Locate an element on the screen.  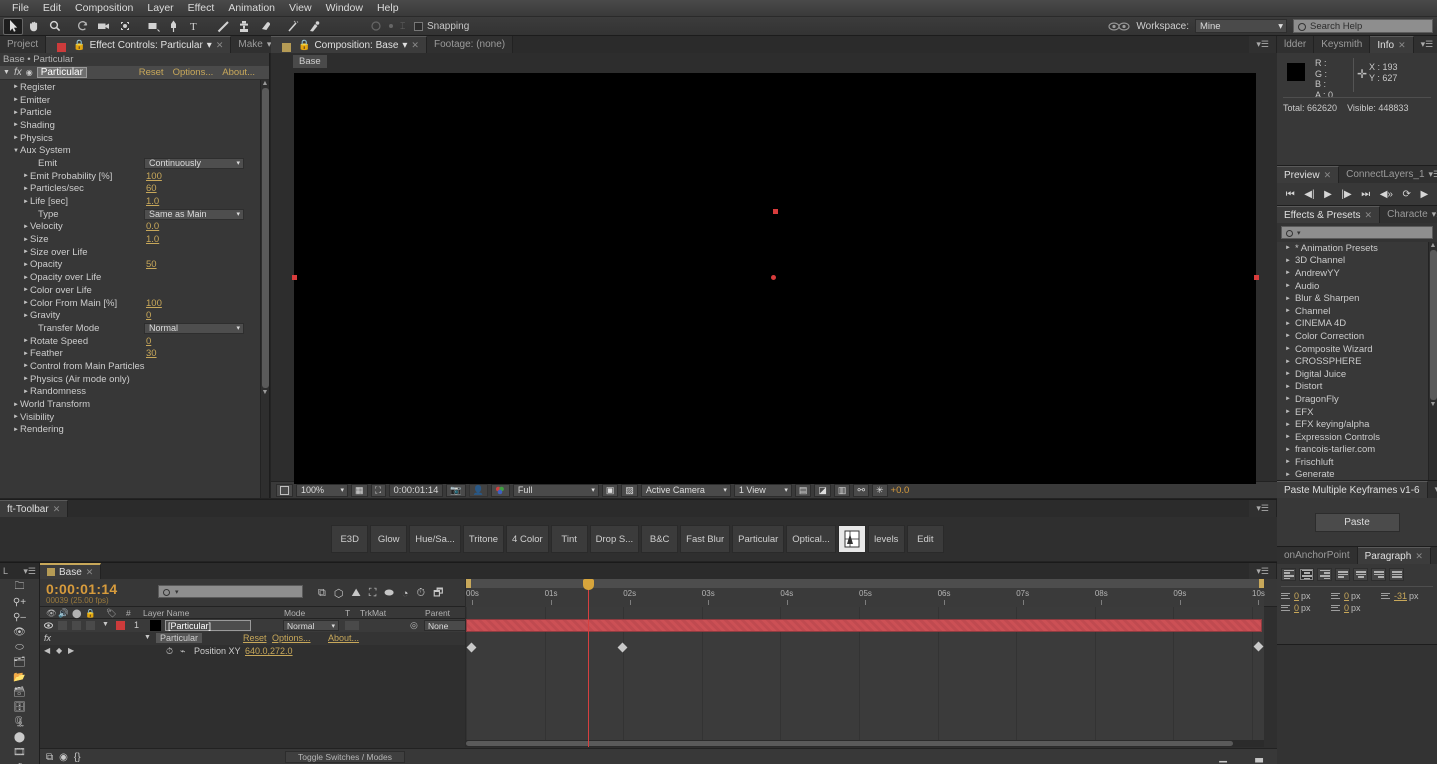
effect-parameter-row: ► Life [sec] 1.0 is located at coordinates (134, 201).